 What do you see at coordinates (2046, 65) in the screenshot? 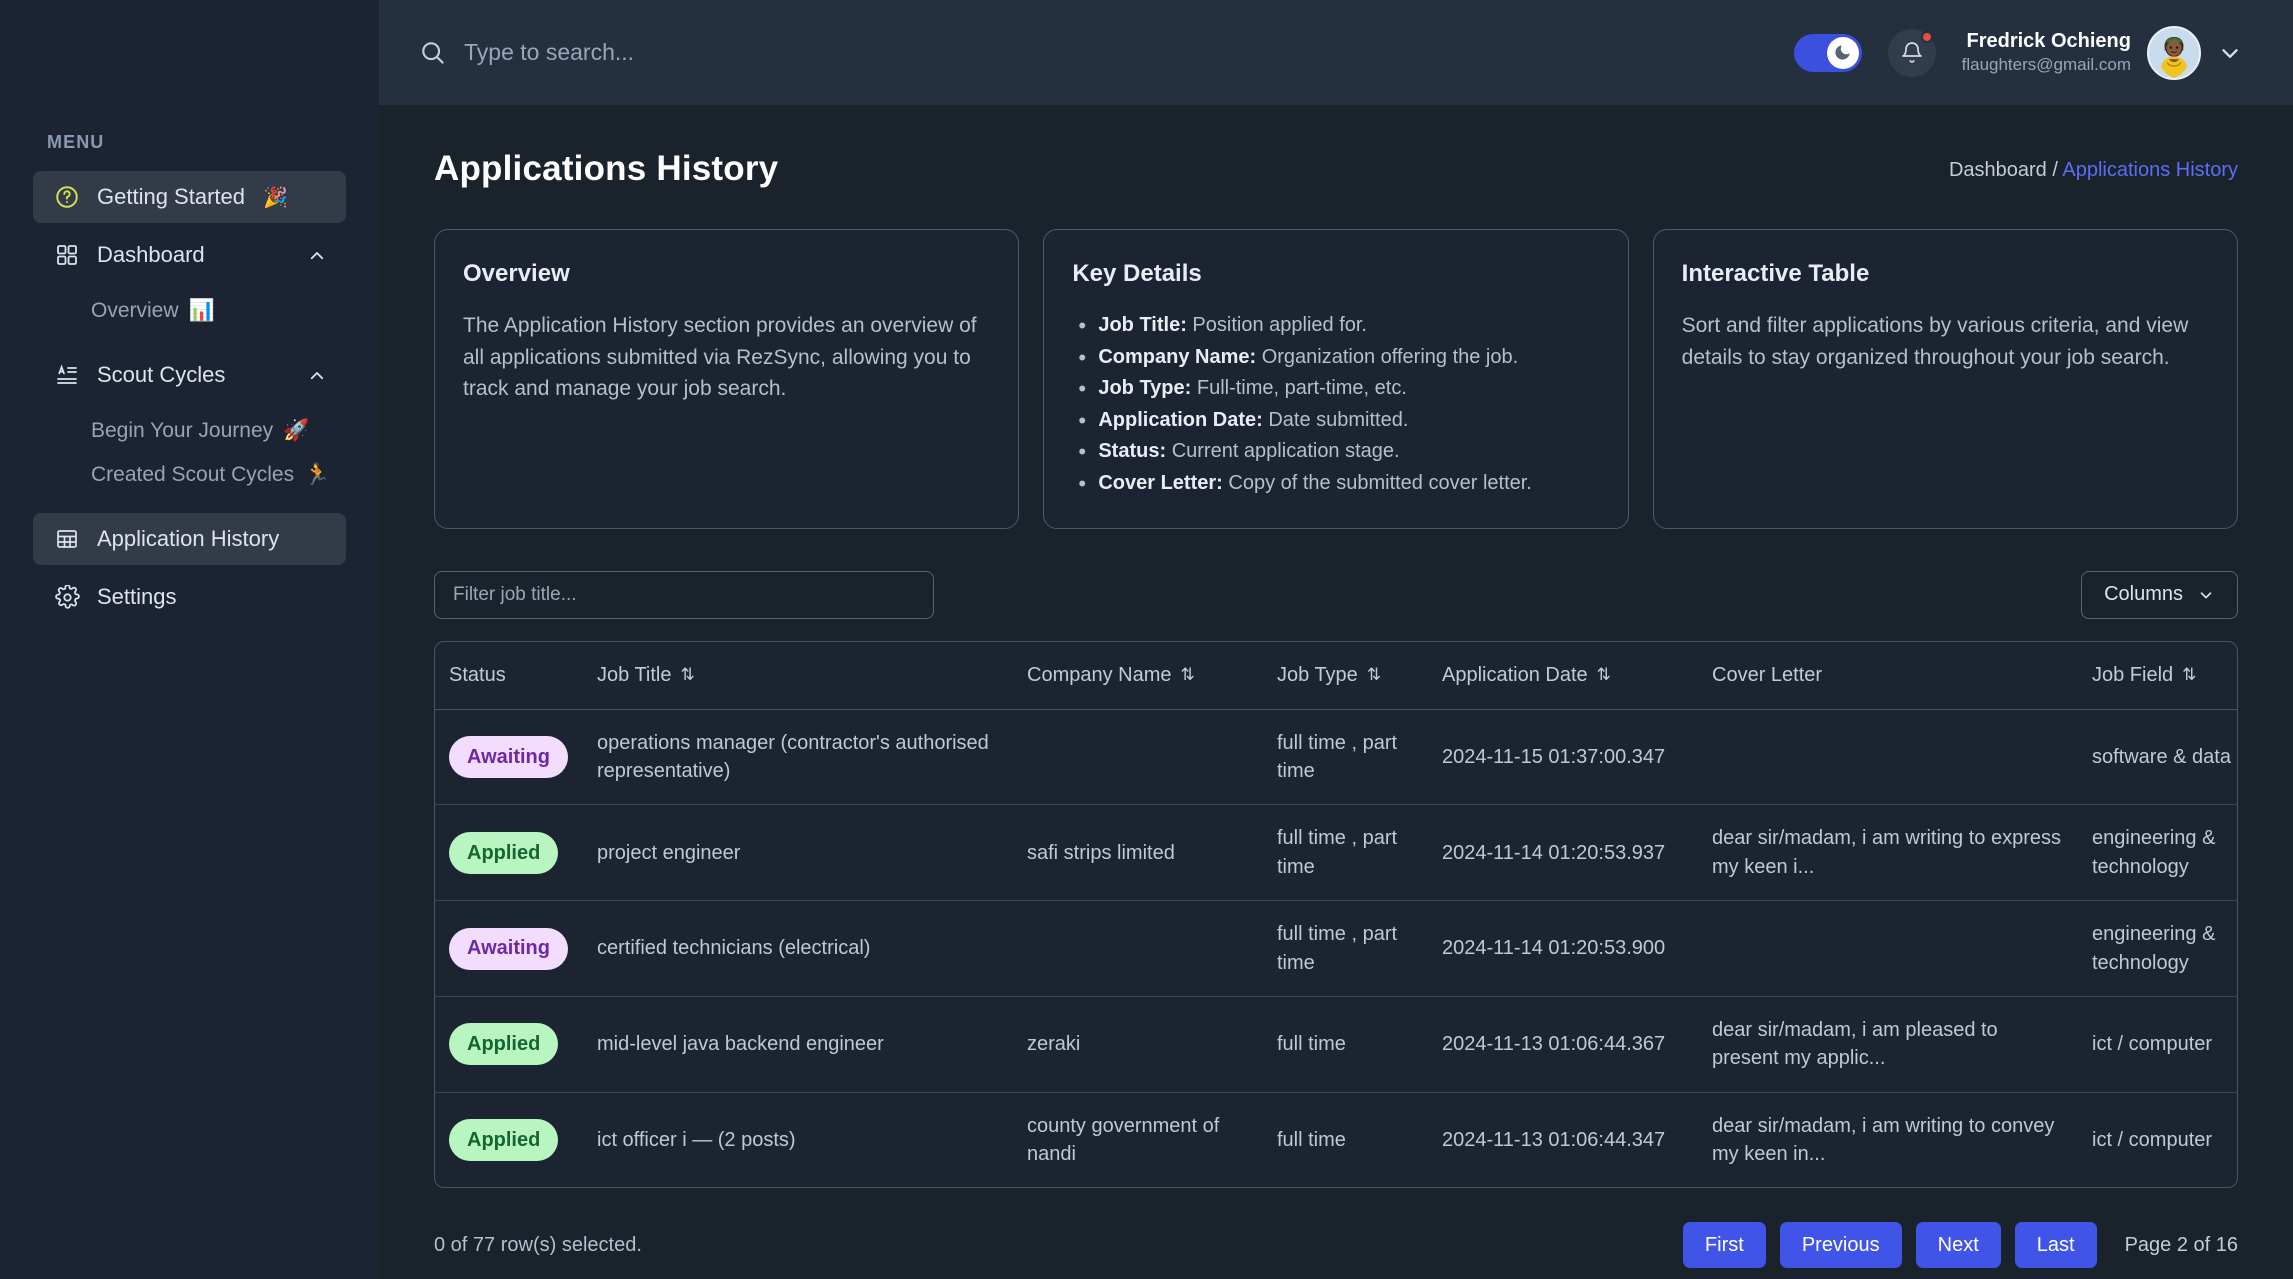
I see `user-email: flaughters@gmail.com` at bounding box center [2046, 65].